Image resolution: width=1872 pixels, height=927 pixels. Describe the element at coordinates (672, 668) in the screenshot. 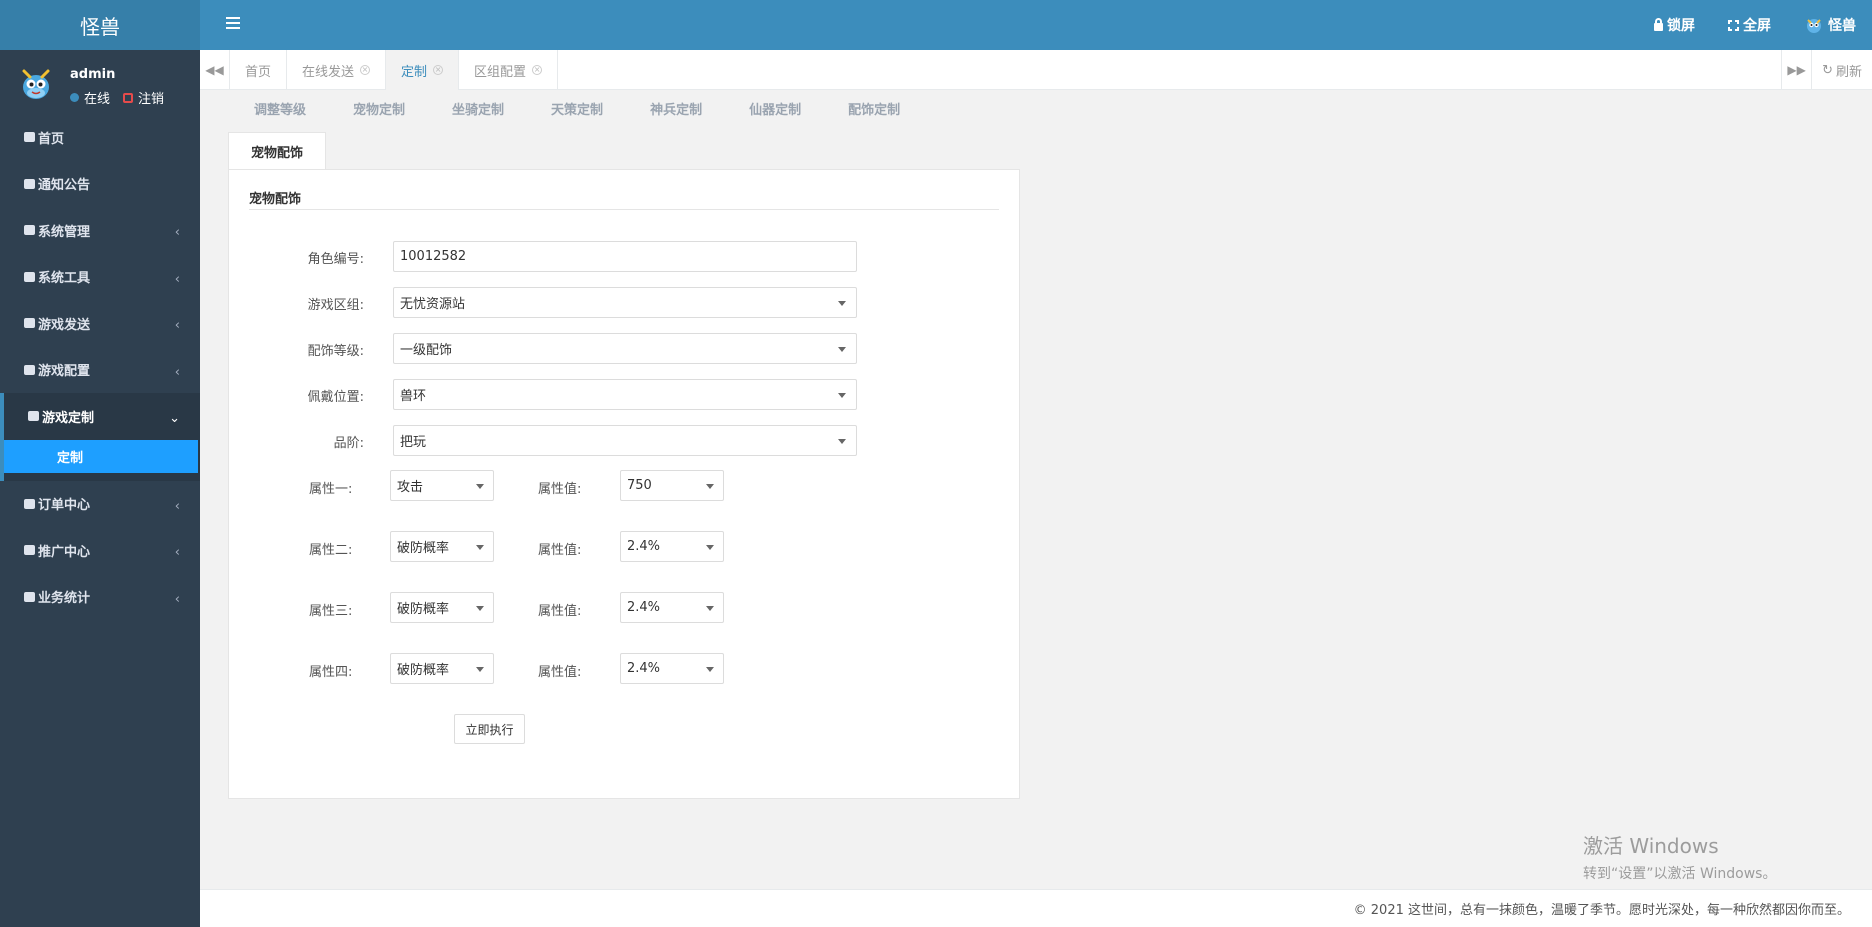

I see `attr4-value-select: 2.4%` at that location.